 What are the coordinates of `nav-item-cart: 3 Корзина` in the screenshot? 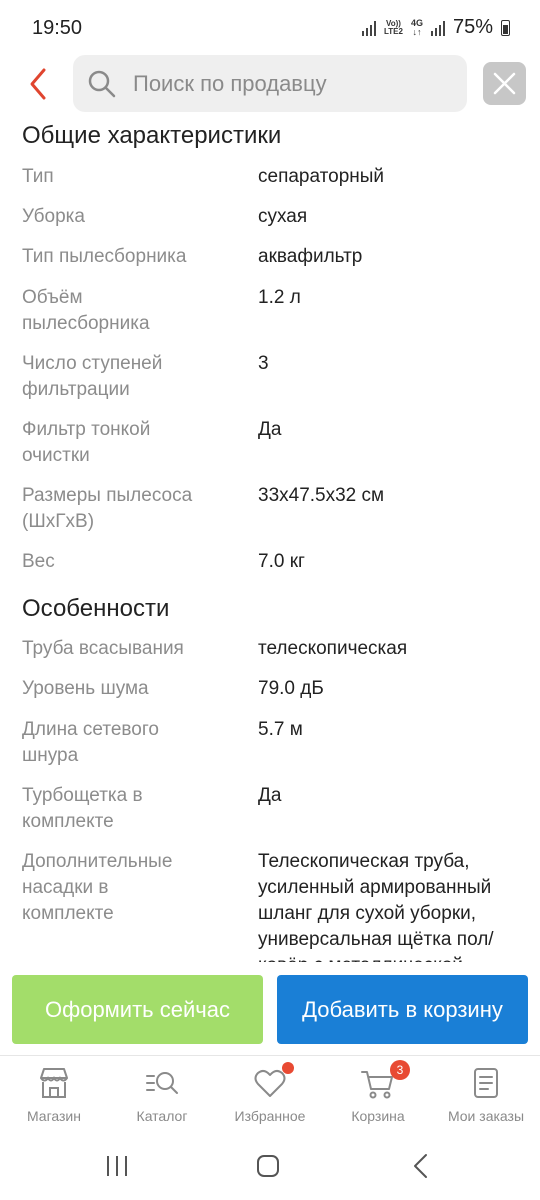 It's located at (378, 1092).